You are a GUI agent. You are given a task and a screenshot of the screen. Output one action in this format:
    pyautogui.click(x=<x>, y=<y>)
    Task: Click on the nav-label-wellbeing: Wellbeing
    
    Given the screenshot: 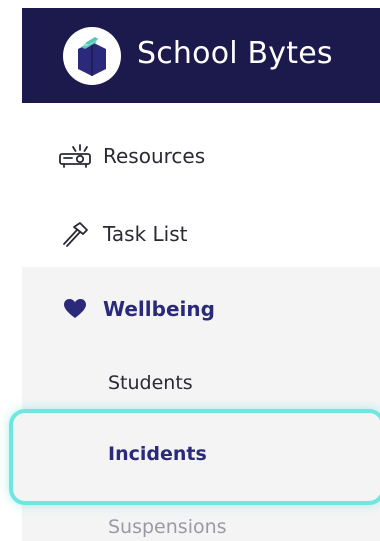 What is the action you would take?
    pyautogui.click(x=159, y=309)
    